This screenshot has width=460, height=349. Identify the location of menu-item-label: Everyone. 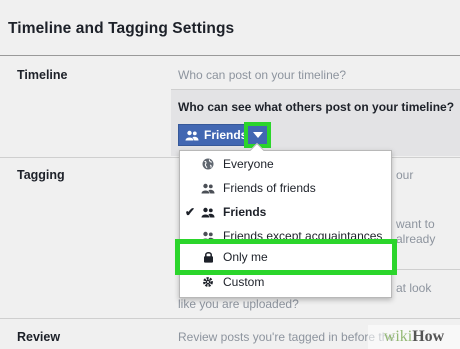
(248, 164).